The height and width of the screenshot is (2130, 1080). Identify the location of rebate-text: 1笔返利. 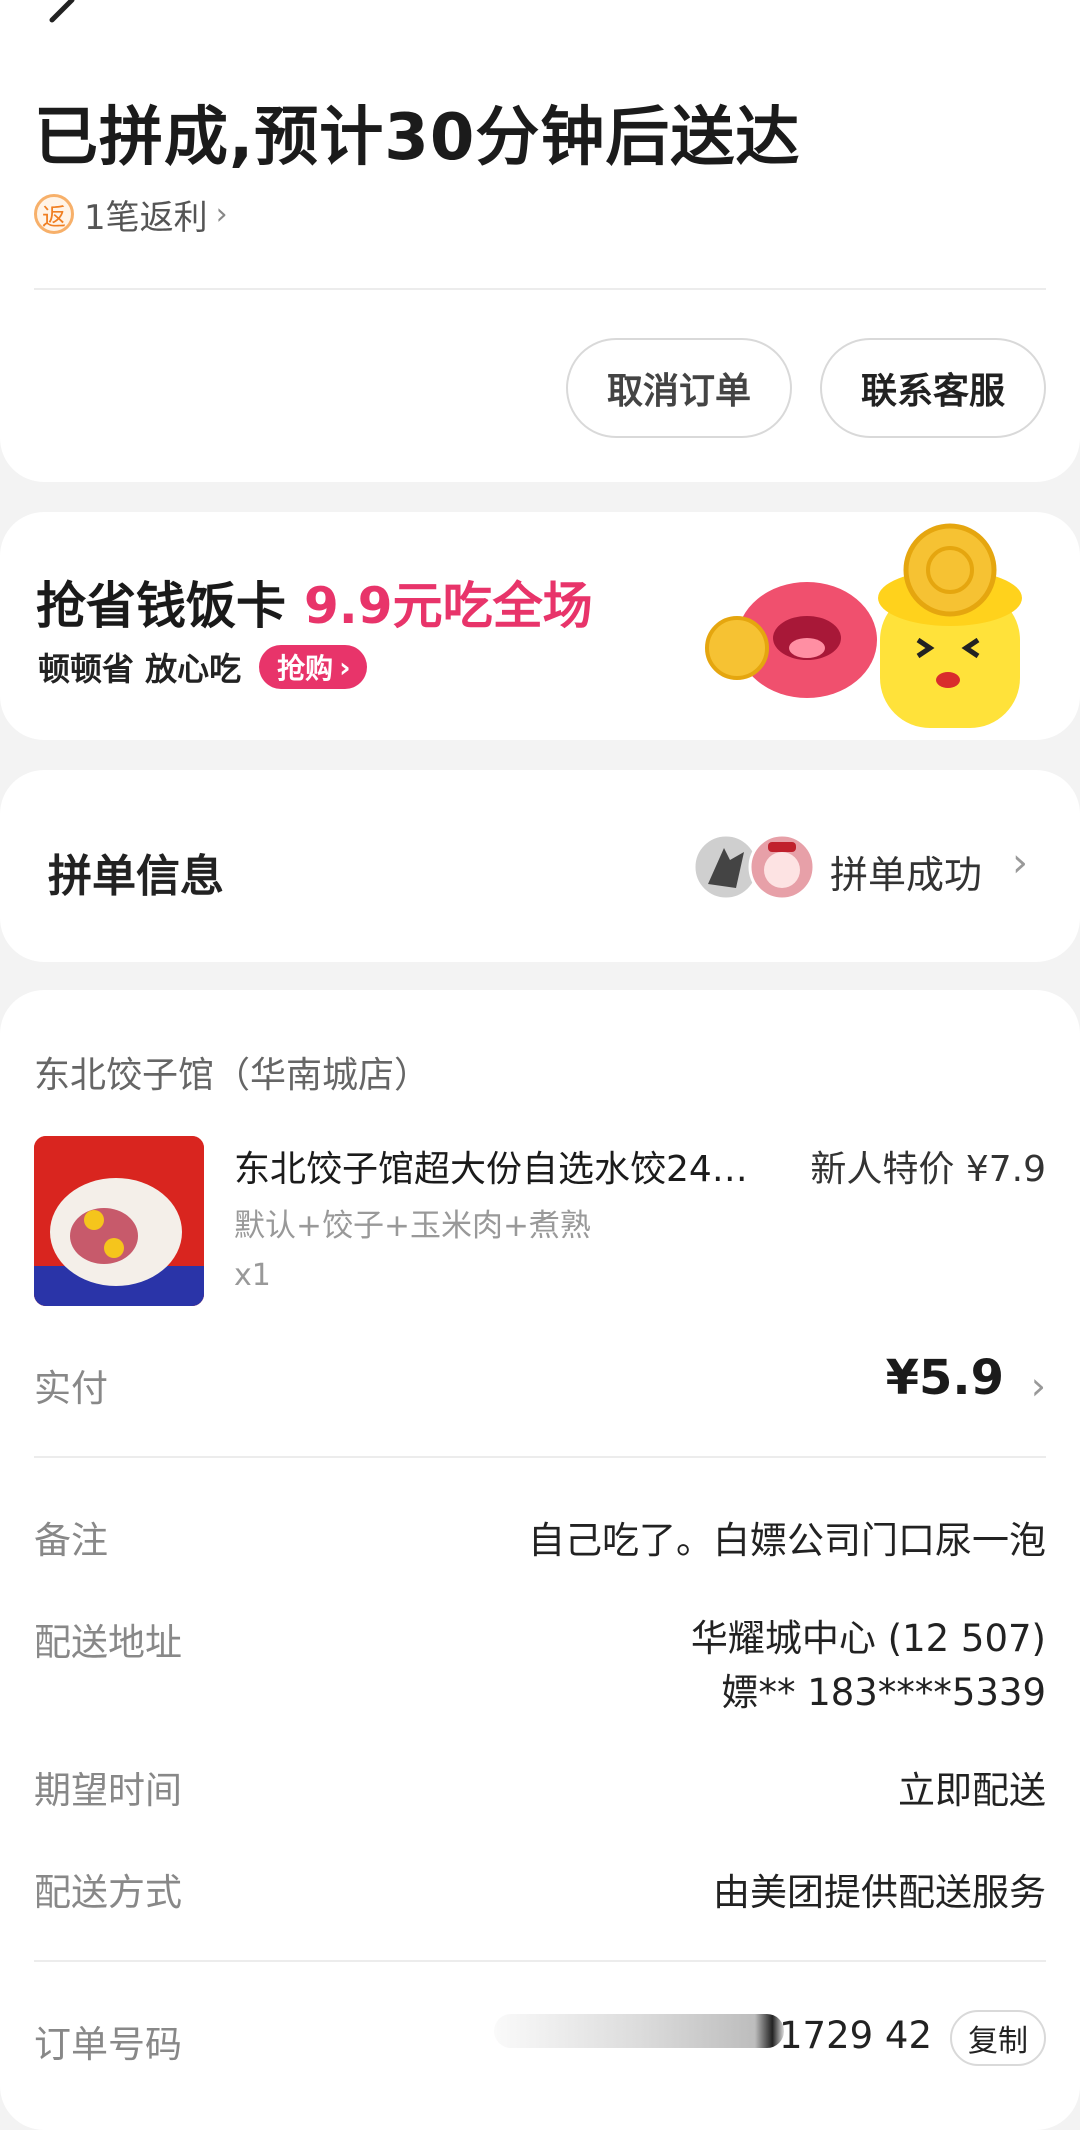
(146, 217).